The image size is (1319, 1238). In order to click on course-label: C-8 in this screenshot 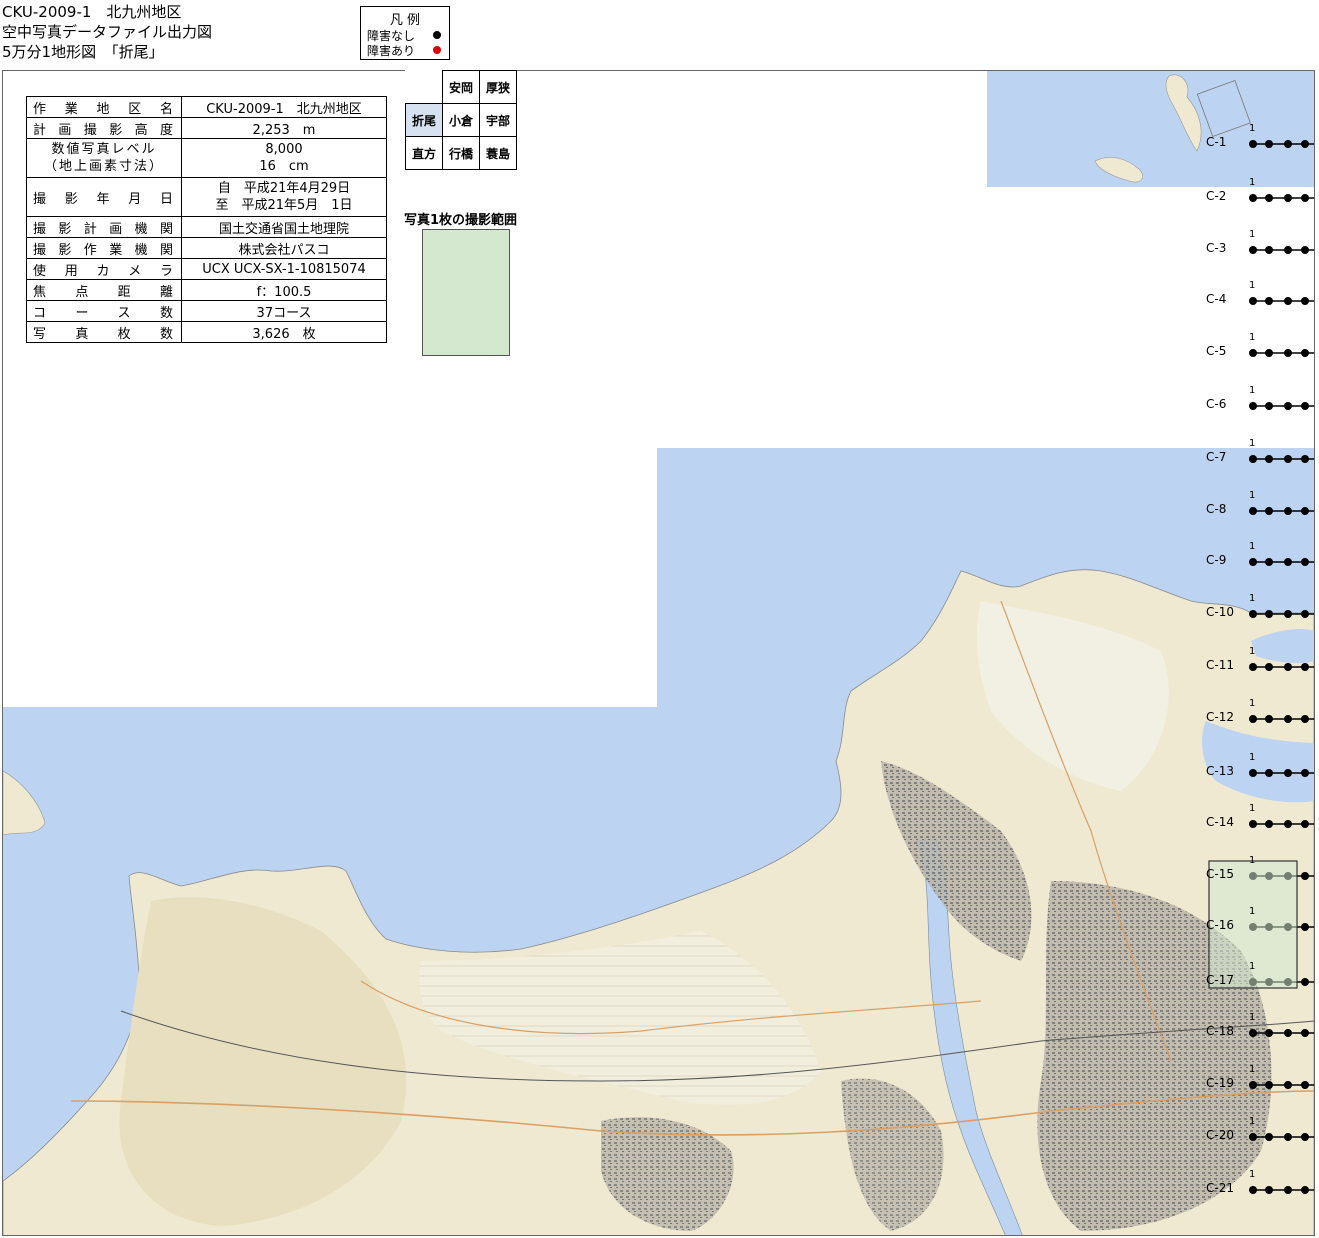, I will do `click(1216, 509)`.